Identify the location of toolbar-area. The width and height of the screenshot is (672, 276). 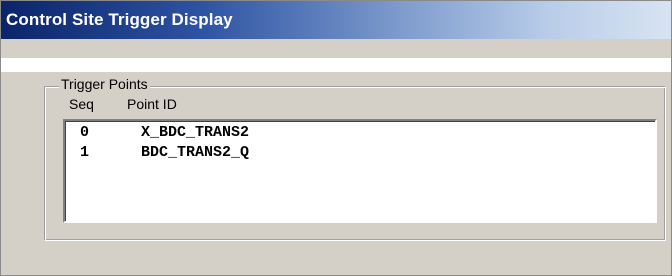
(336, 48).